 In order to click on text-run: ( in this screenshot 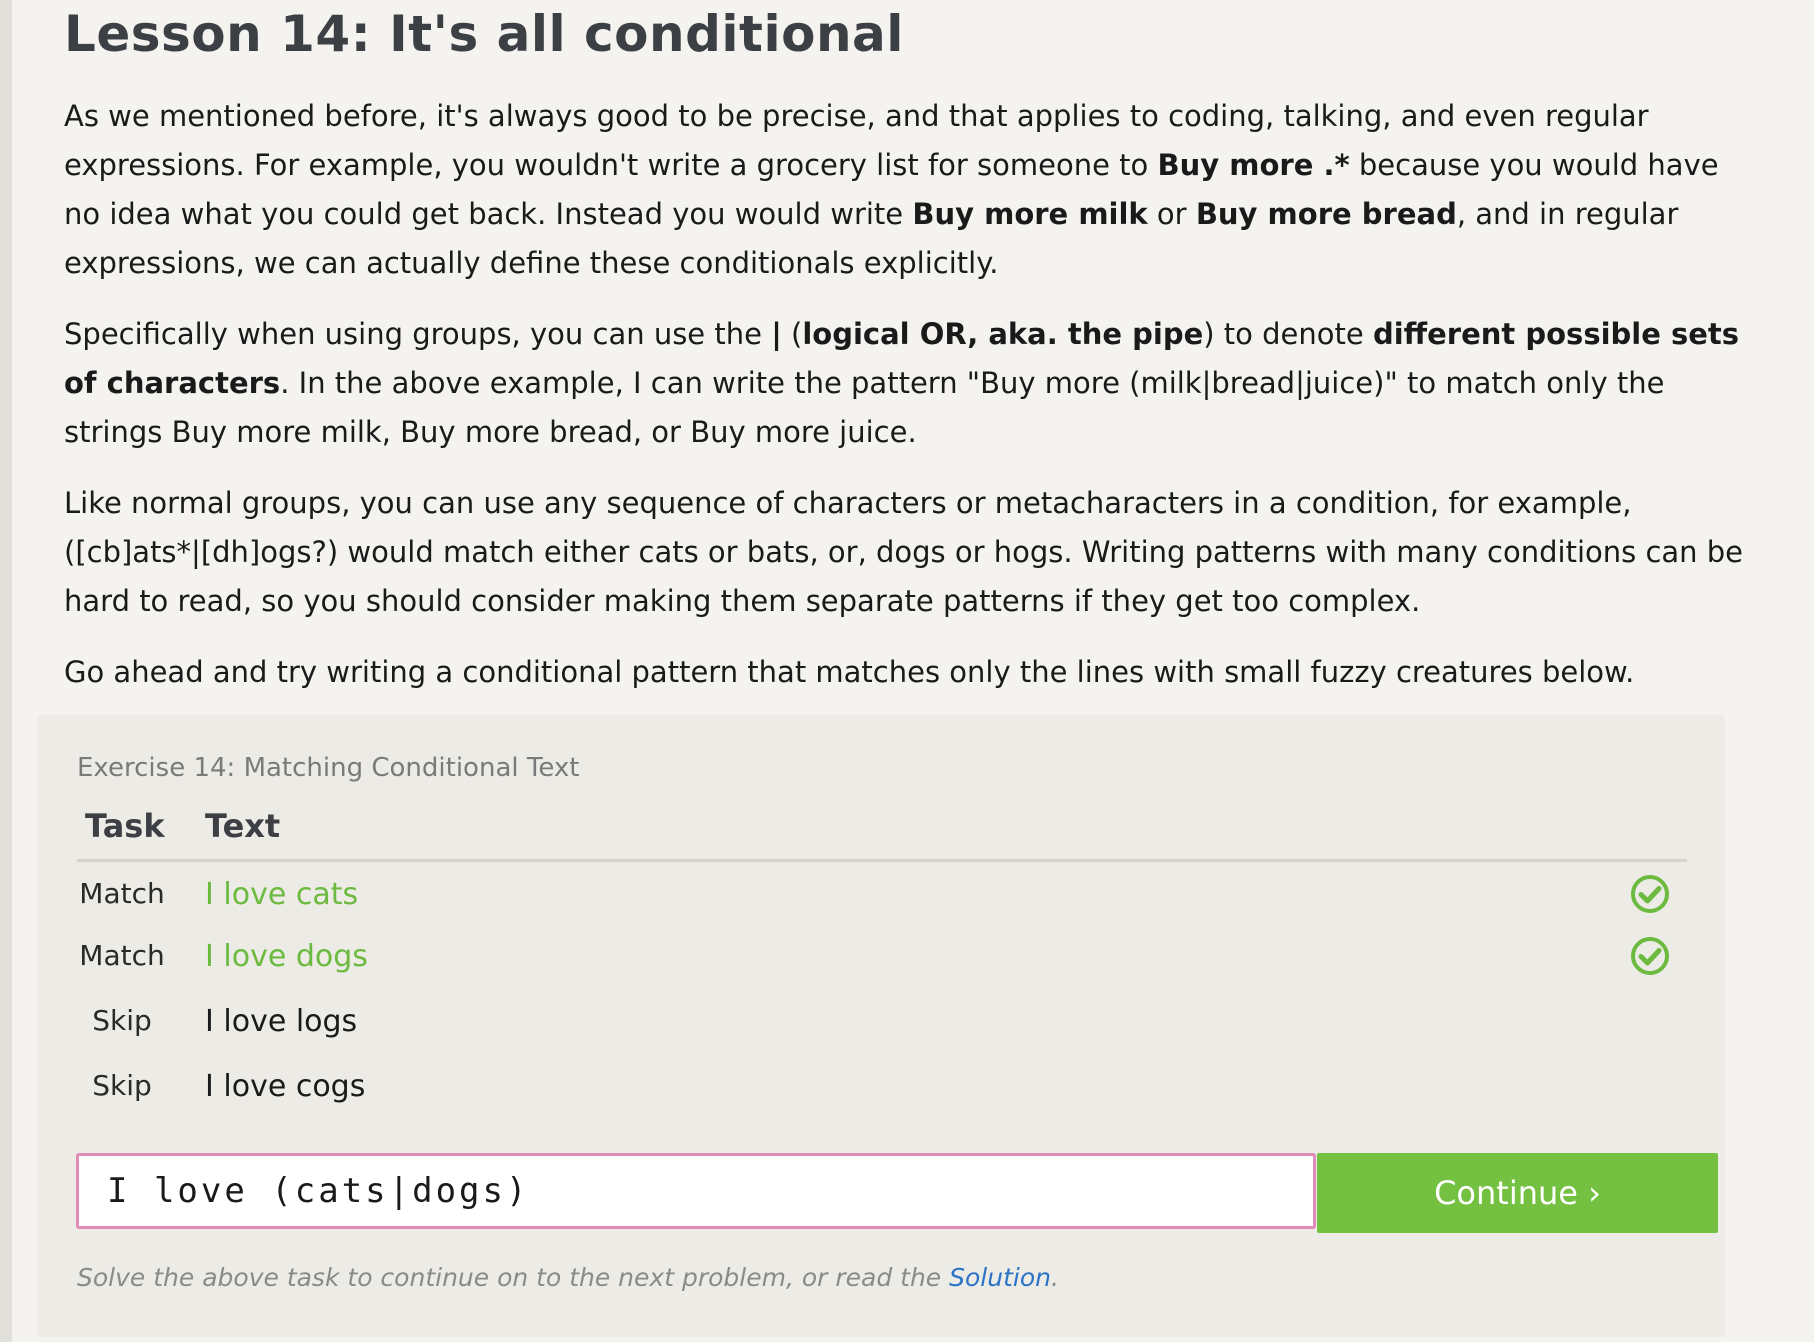, I will do `click(792, 334)`.